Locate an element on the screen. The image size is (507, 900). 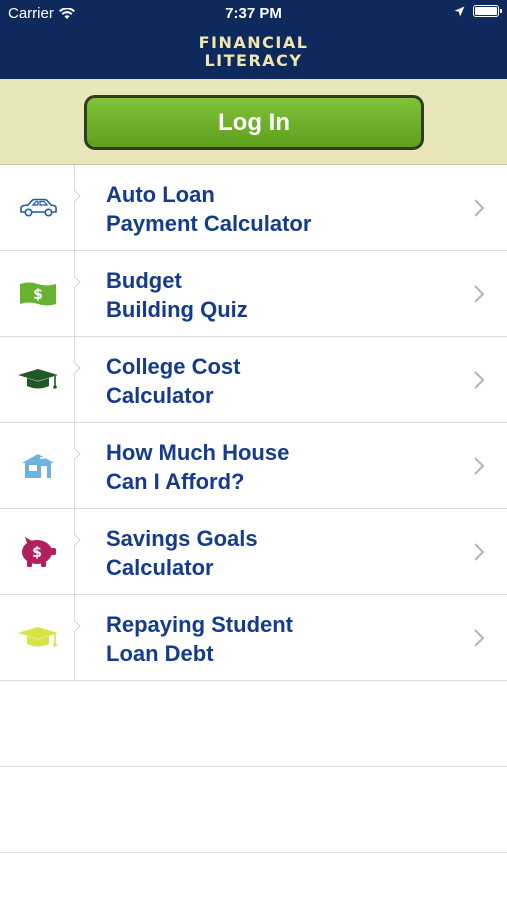
list-item-savings-goals: $ Savings Goals Calculator is located at coordinates (253, 552).